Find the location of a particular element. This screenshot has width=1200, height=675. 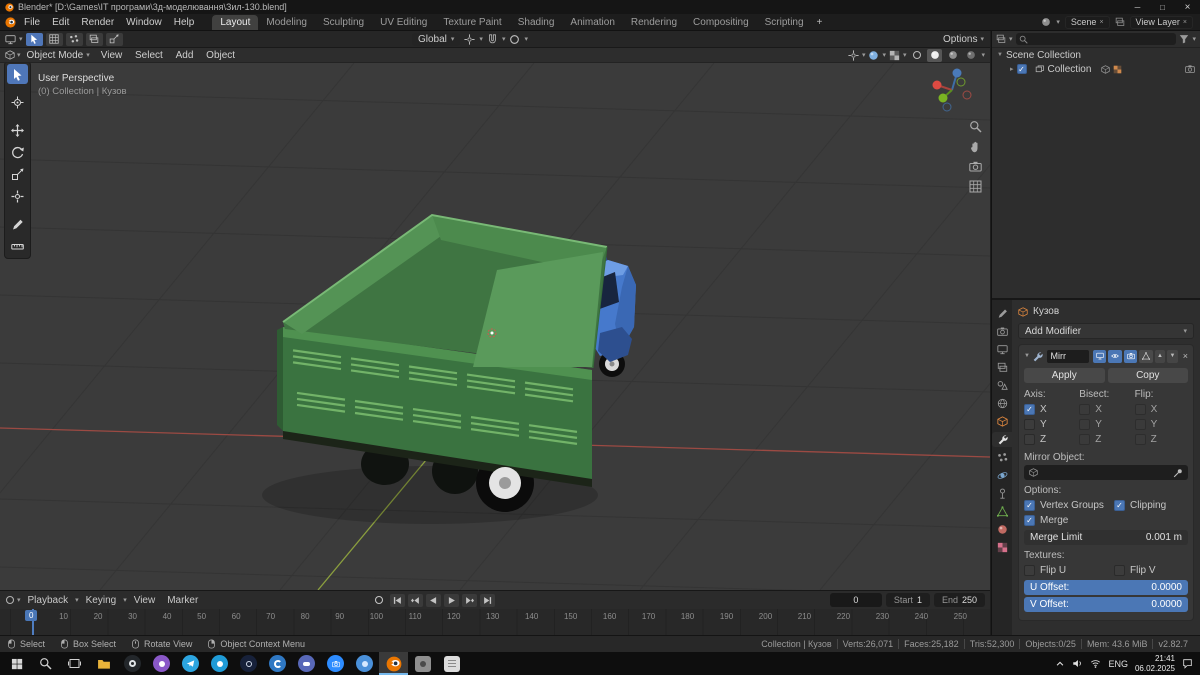

flip-y-checkbox is located at coordinates (1140, 424).